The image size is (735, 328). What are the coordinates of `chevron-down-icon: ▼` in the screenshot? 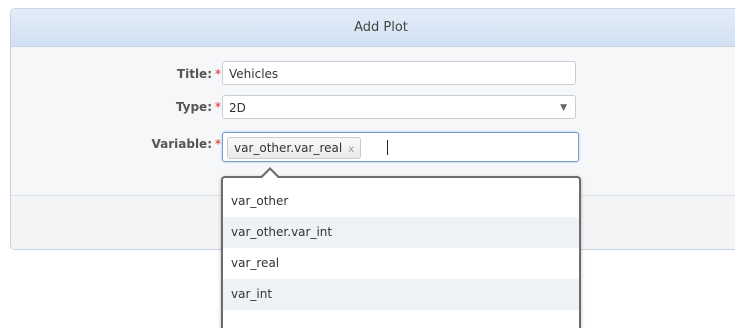 It's located at (563, 108).